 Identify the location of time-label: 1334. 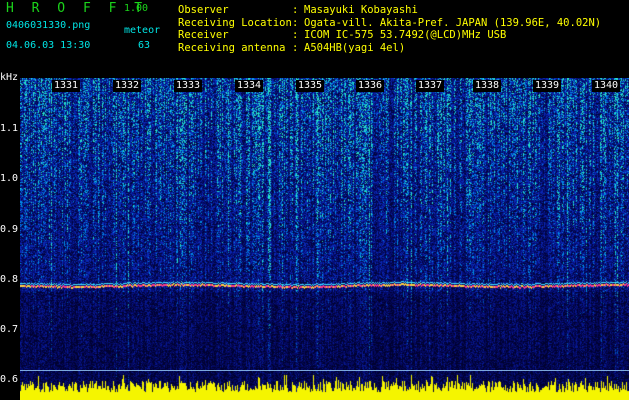
(249, 86).